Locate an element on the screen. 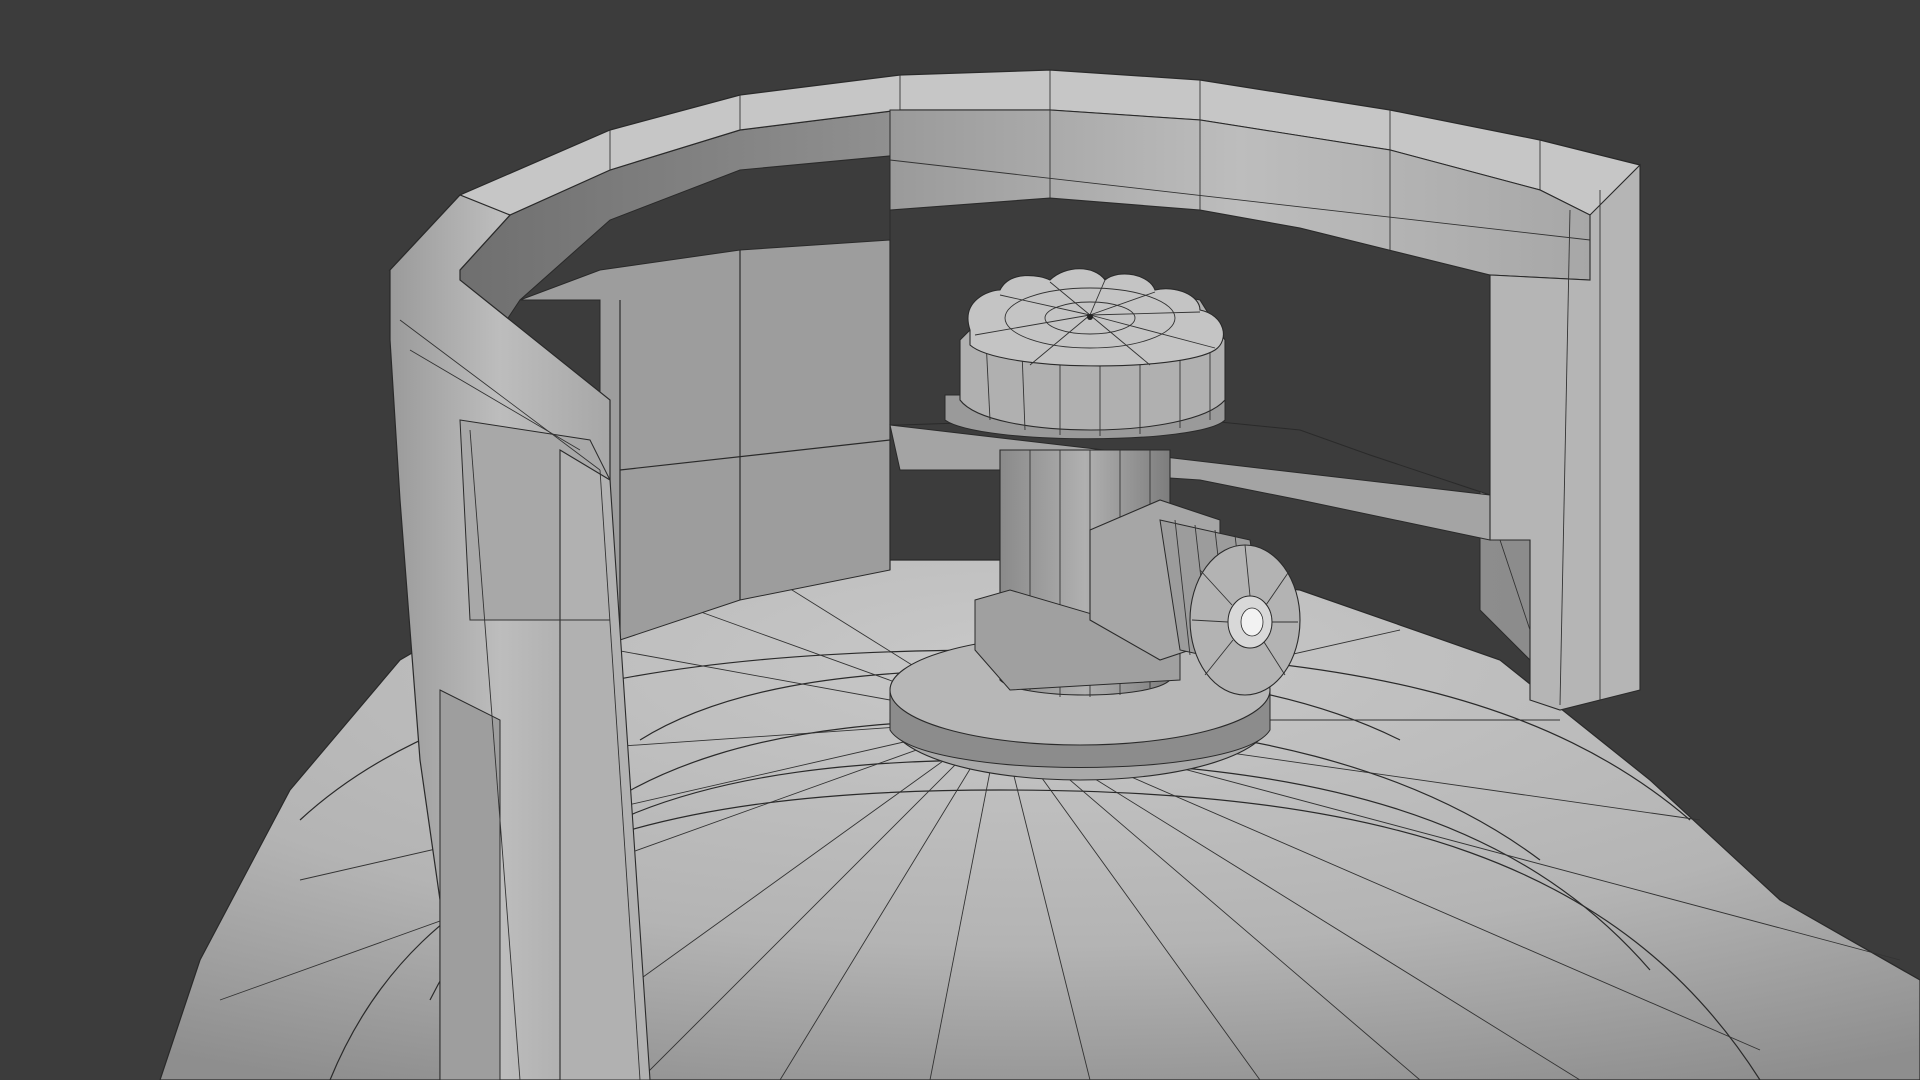 Image resolution: width=1920 pixels, height=1080 pixels. valve-handwheel is located at coordinates (1085, 354).